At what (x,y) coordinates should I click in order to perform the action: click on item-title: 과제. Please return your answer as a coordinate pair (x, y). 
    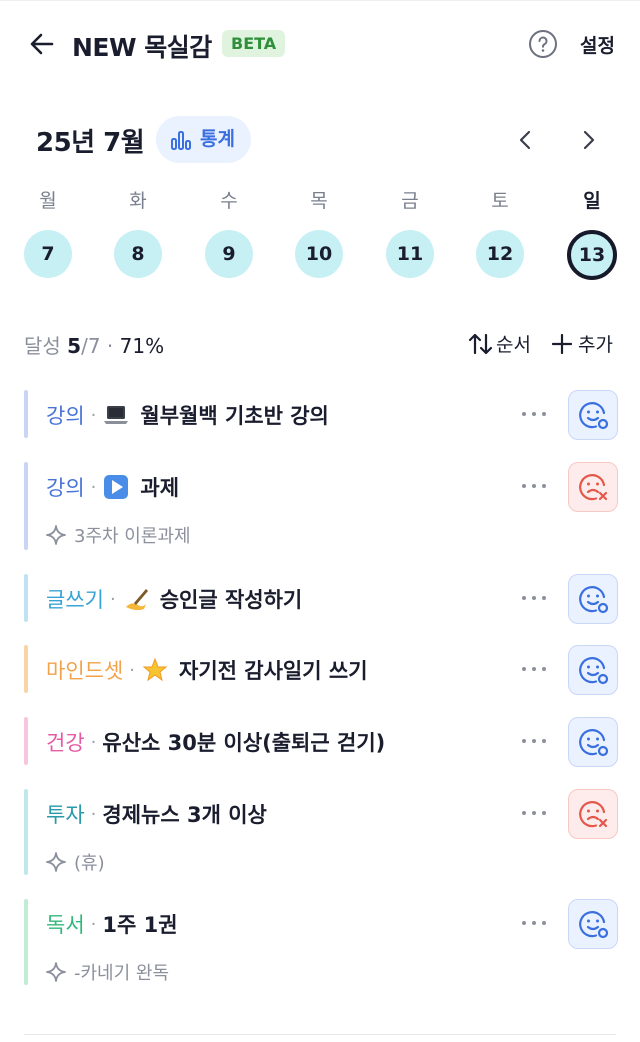
    Looking at the image, I should click on (160, 488).